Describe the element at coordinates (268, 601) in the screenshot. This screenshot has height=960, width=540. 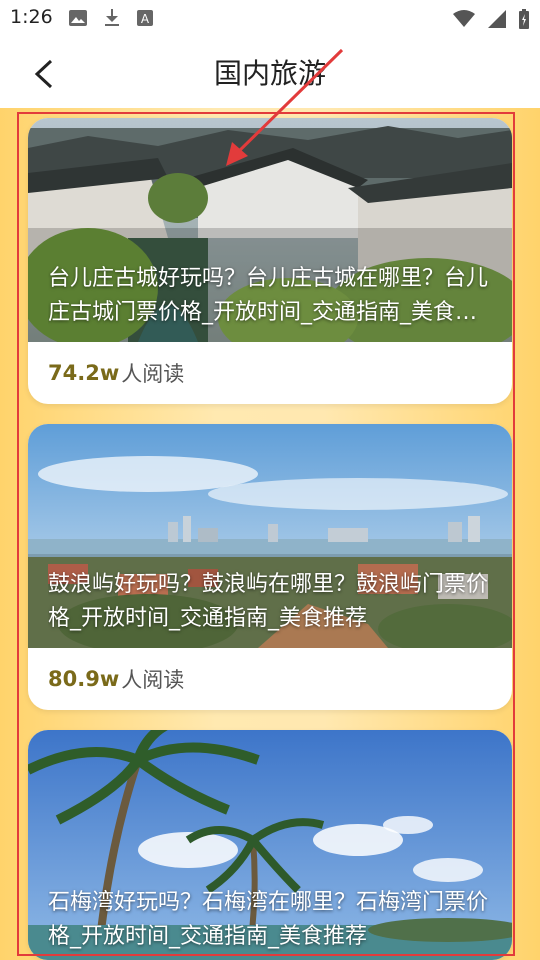
I see `article-title: 鼓浪屿好玩吗？鼓浪屿在哪里？鼓浪屿门票价格_开放时间_交通指南_美食推荐` at that location.